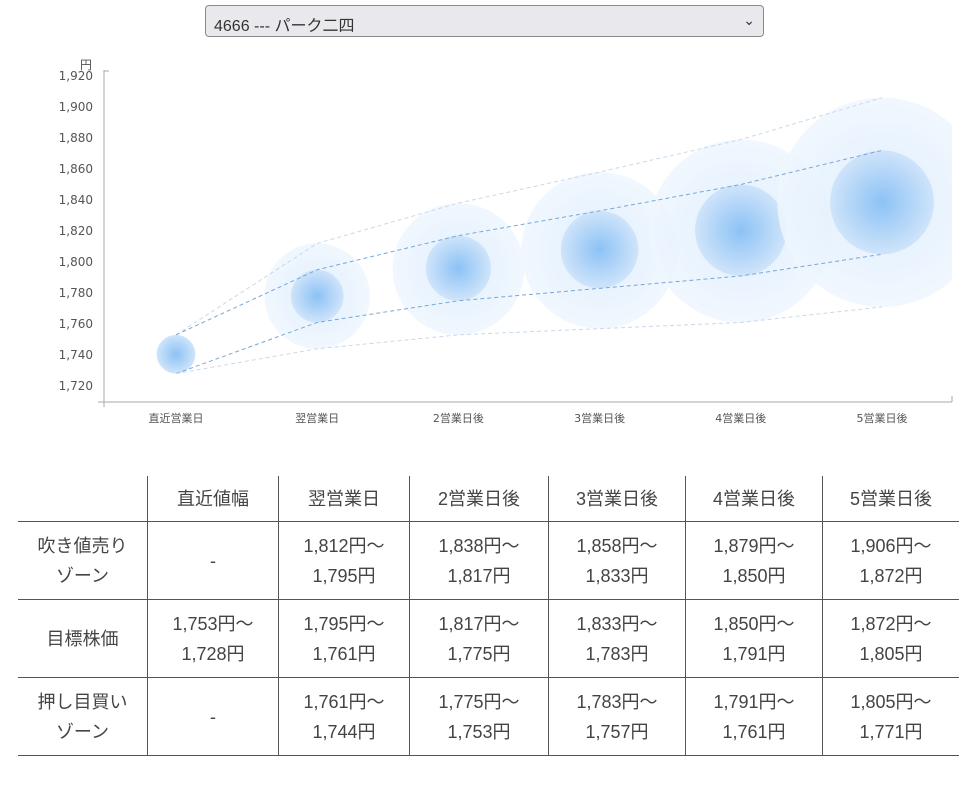 The width and height of the screenshot is (969, 793). Describe the element at coordinates (76, 355) in the screenshot. I see `y-tick-label: 1,740` at that location.